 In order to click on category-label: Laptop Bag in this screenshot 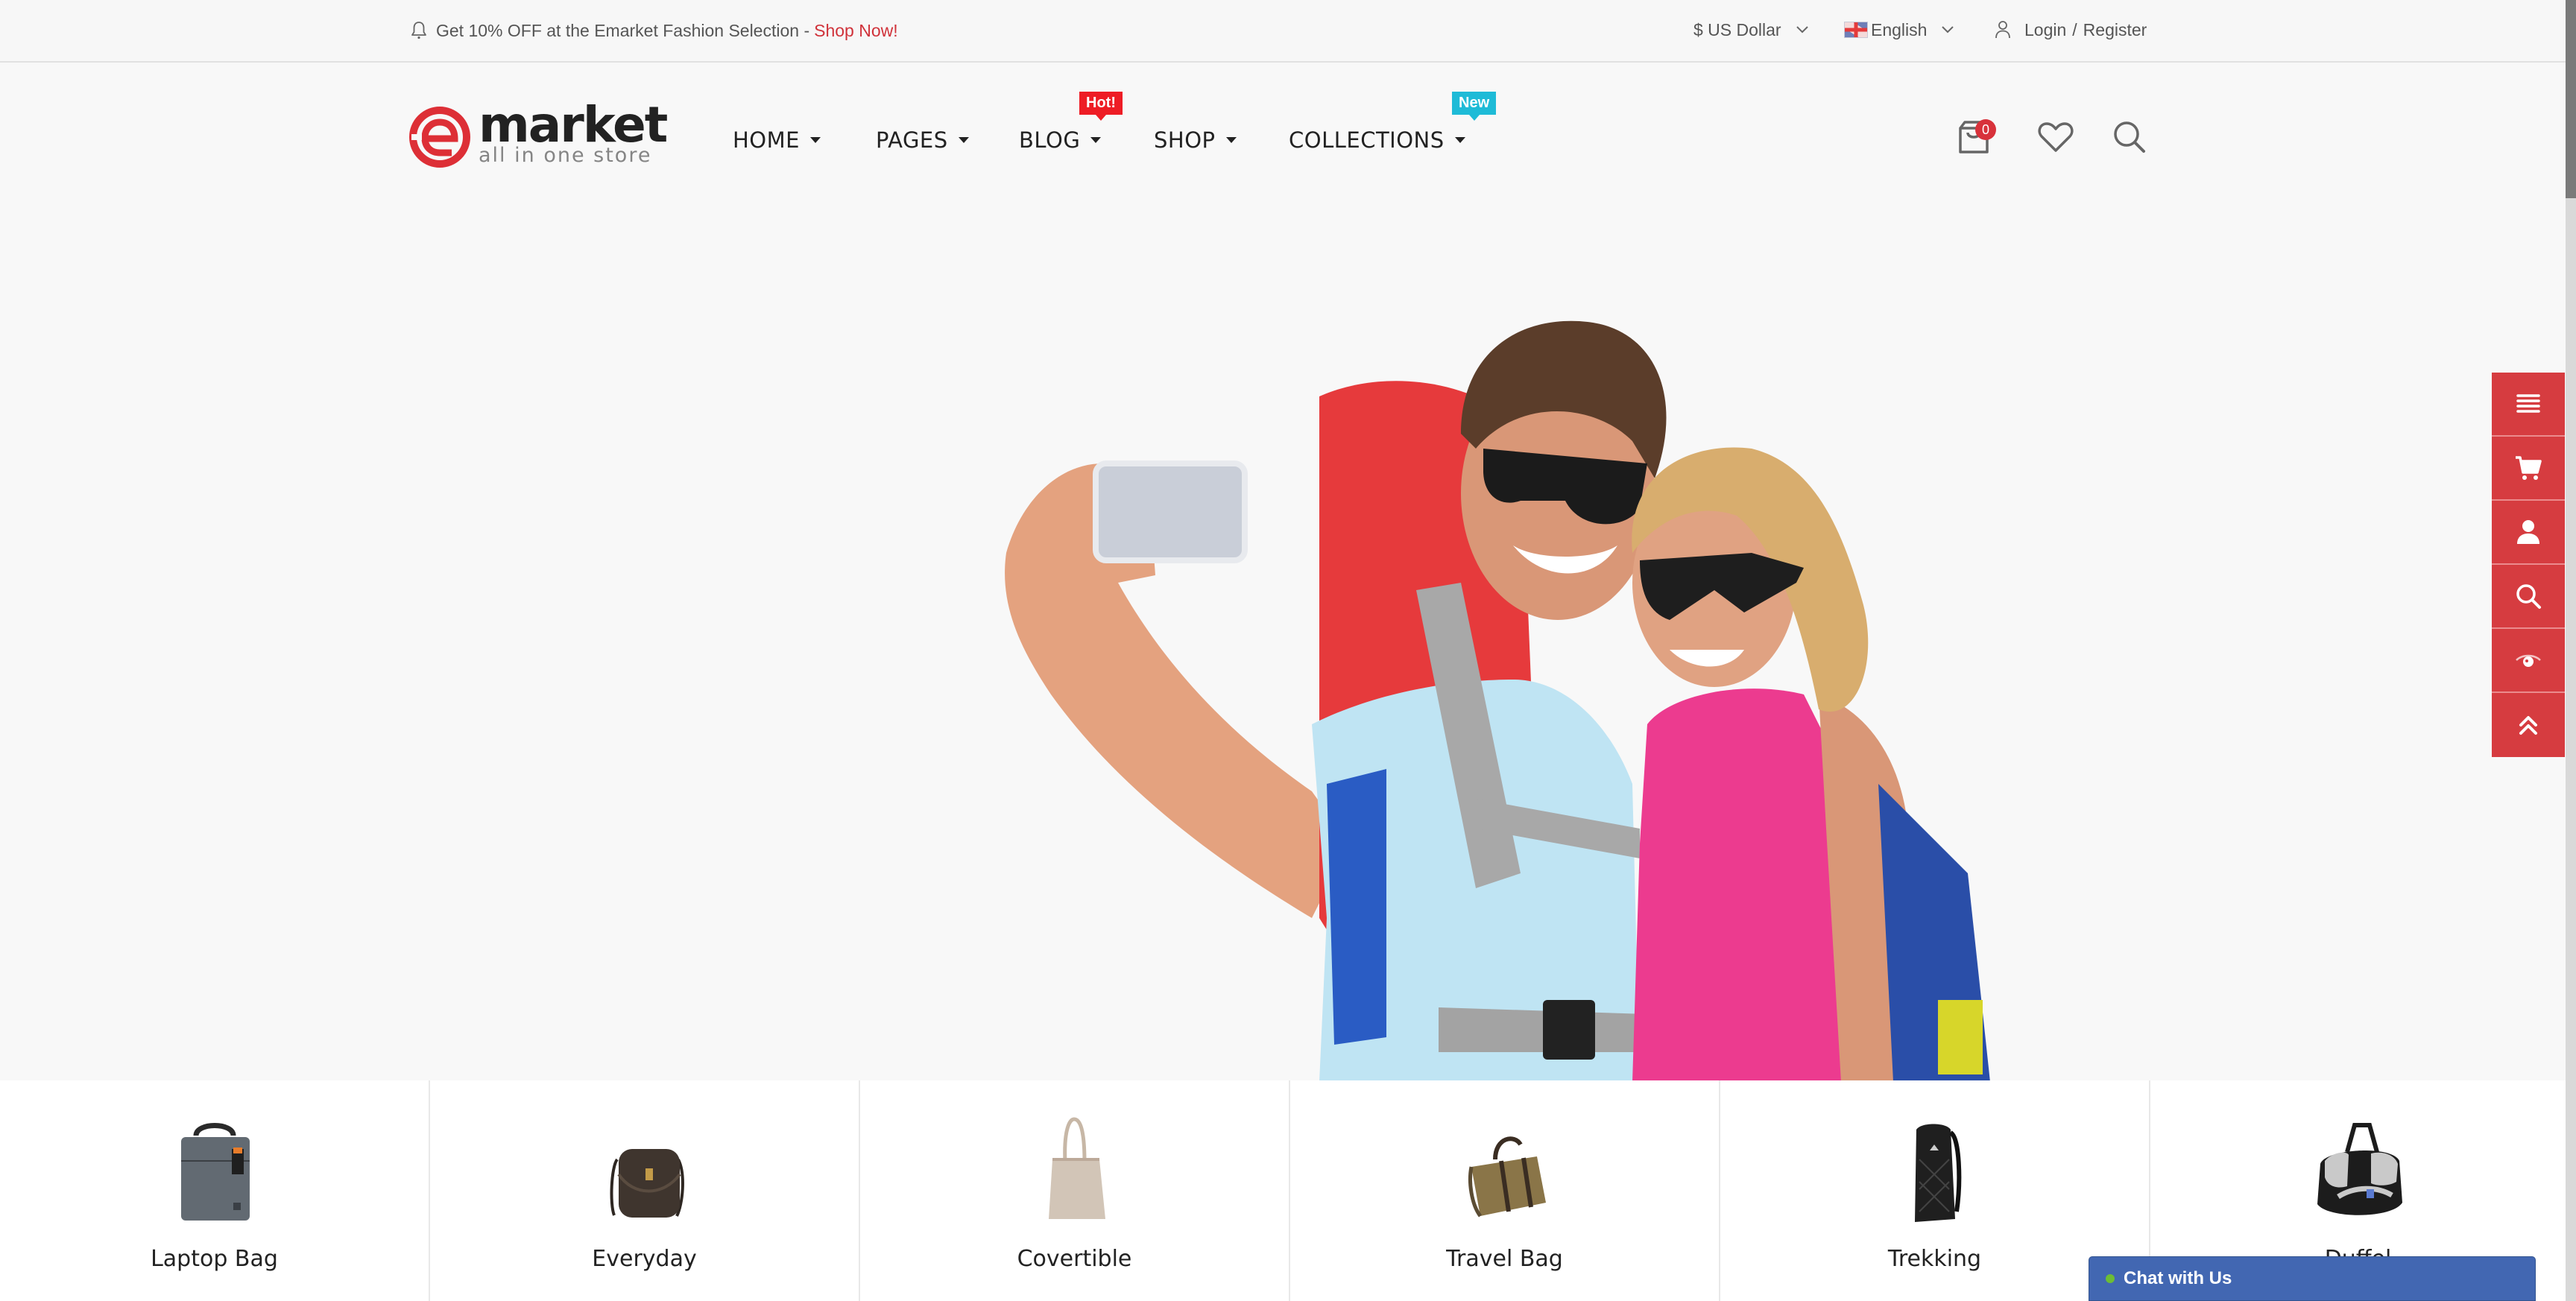, I will do `click(214, 1259)`.